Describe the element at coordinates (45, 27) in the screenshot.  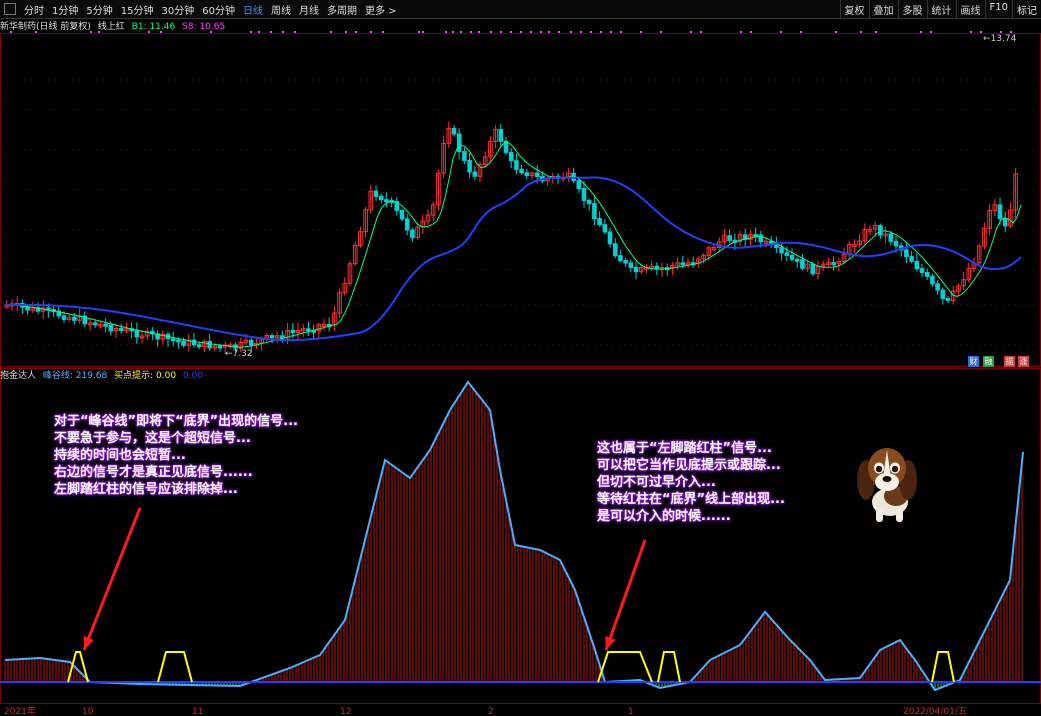
I see `stock-title: 新华制药(日线 前复权)` at that location.